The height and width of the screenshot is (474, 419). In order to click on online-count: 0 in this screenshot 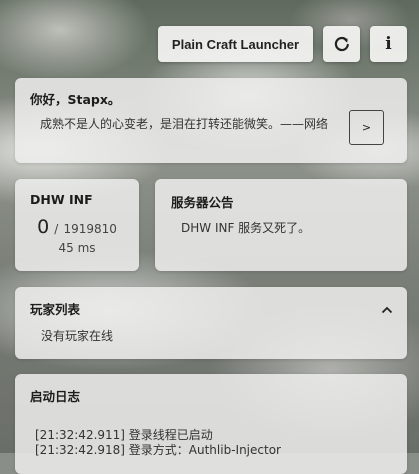, I will do `click(43, 227)`.